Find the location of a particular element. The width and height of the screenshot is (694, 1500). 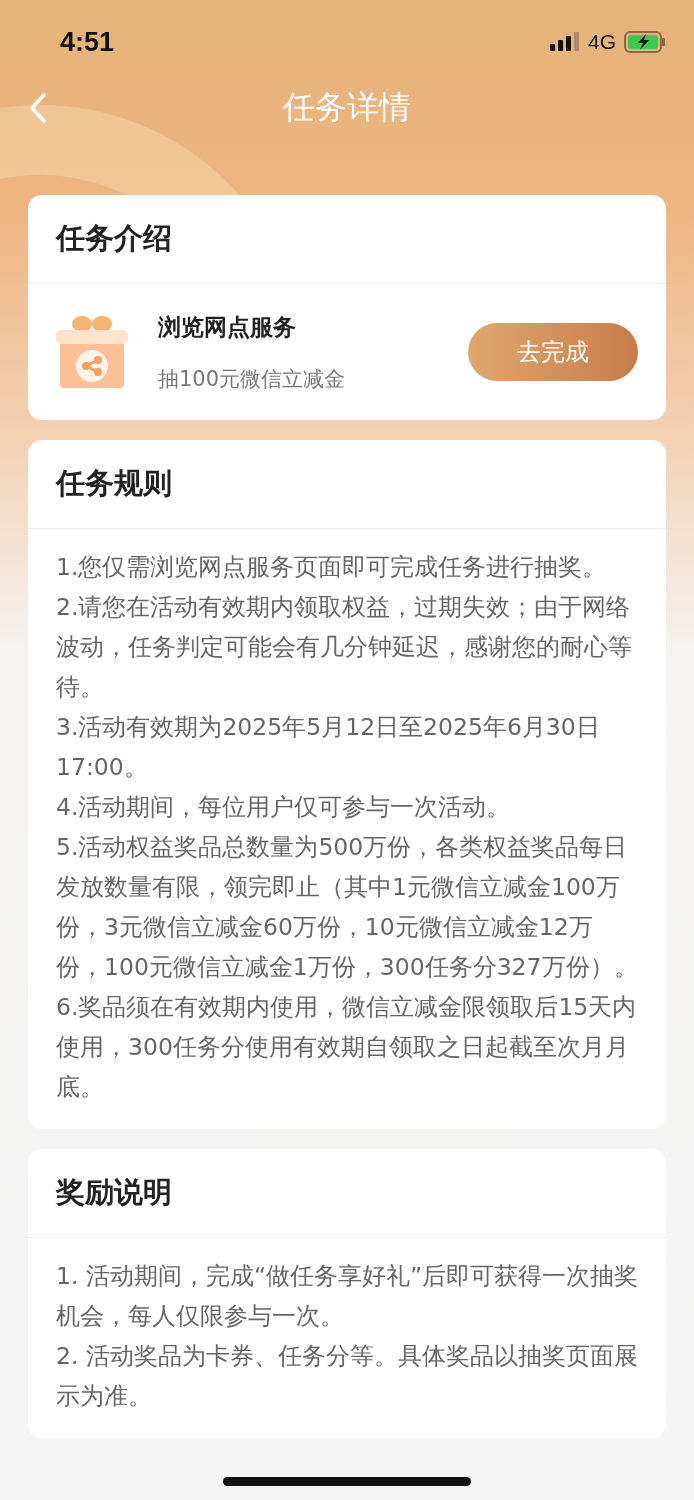

status-time: 4:51 is located at coordinates (87, 42).